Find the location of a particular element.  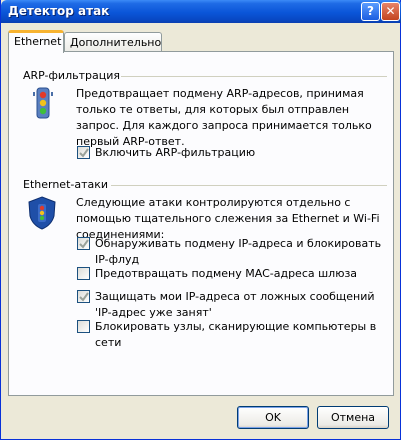

arp-group-title: ARP-фильтрация is located at coordinates (71, 75).